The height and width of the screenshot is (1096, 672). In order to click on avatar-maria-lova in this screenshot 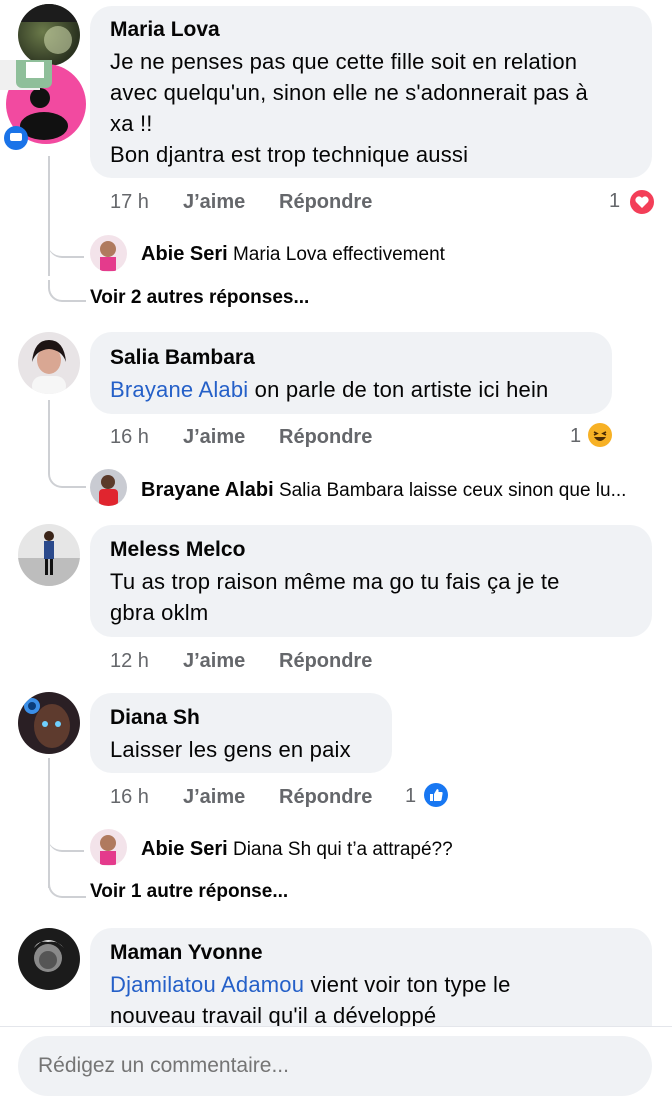, I will do `click(49, 35)`.